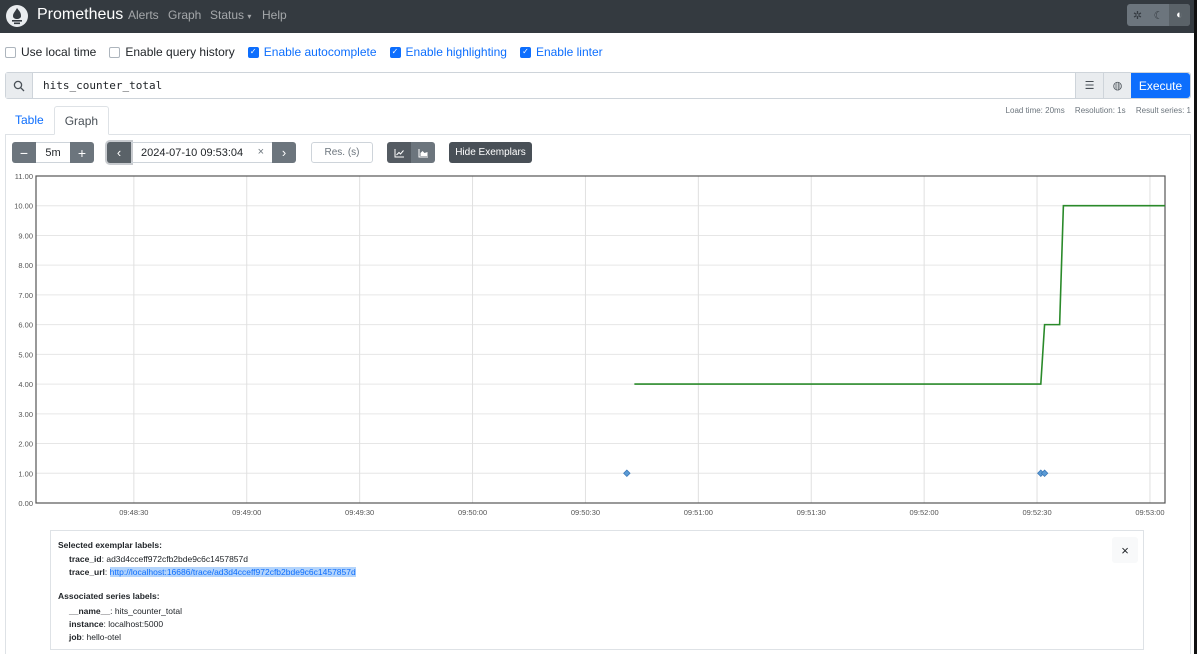 This screenshot has height=654, width=1197. What do you see at coordinates (25, 295) in the screenshot?
I see `y-tick-label: 7.00` at bounding box center [25, 295].